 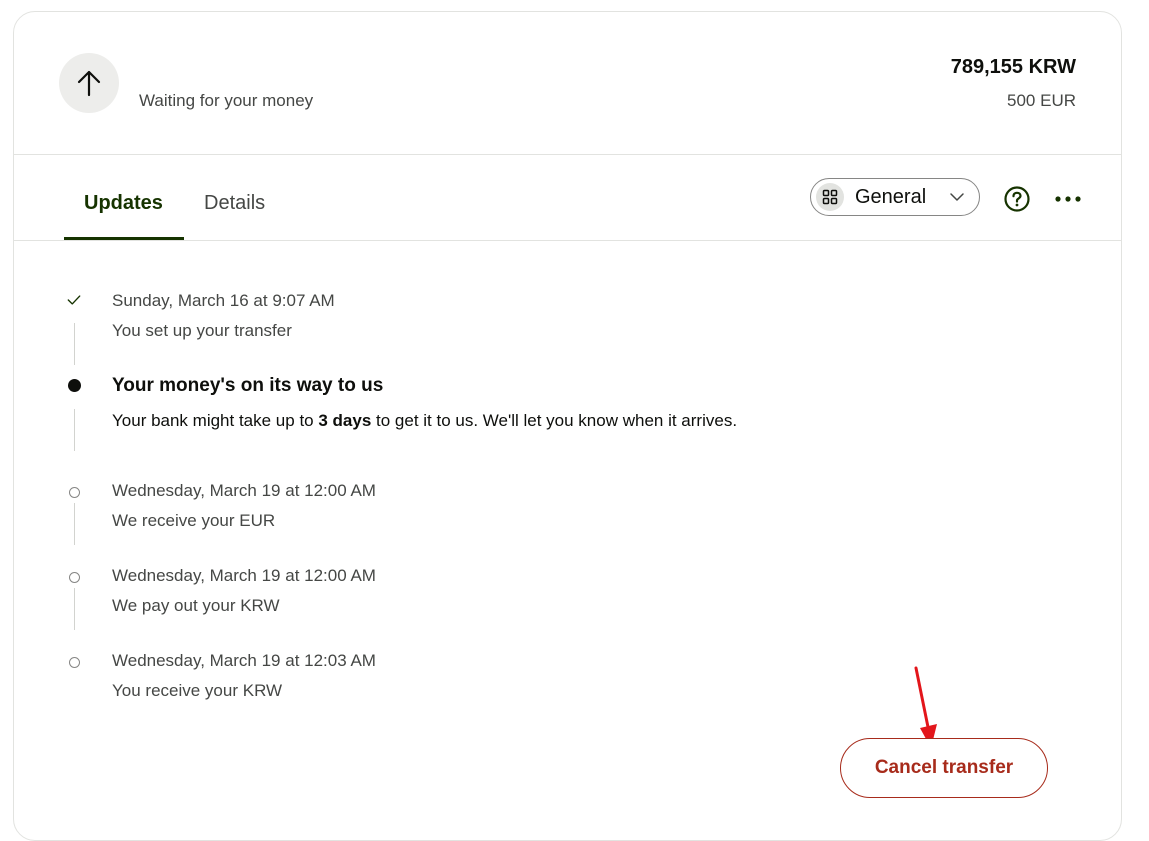 I want to click on source-amount: 500 EUR, so click(x=1041, y=100).